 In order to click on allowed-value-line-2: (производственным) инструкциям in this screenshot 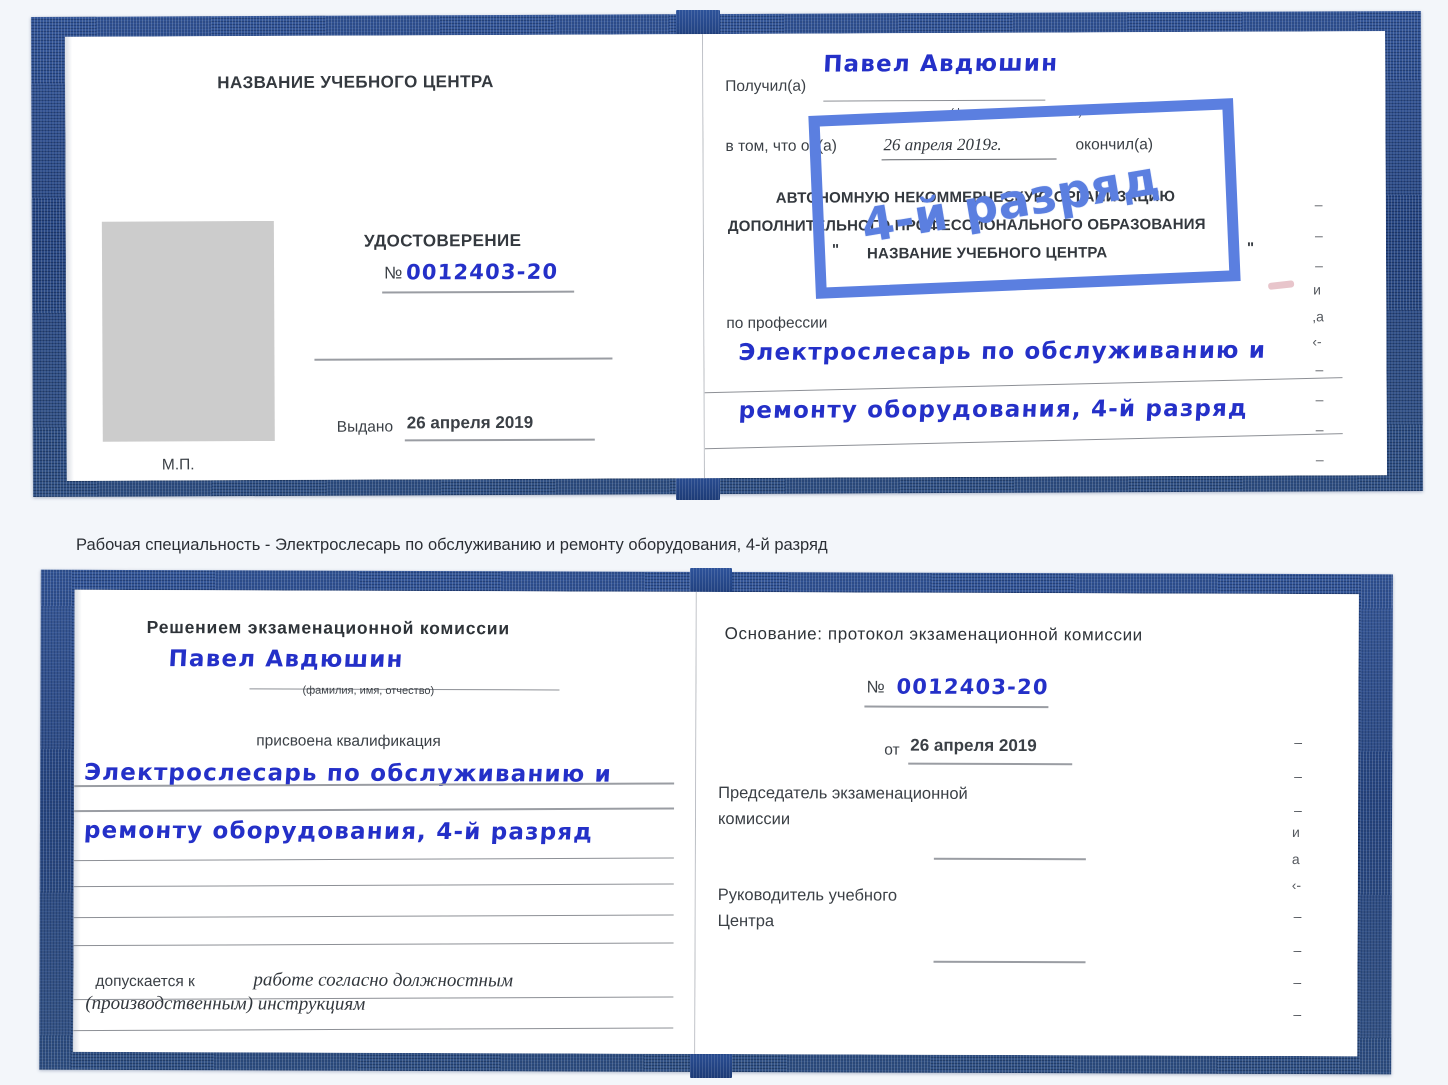, I will do `click(225, 1003)`.